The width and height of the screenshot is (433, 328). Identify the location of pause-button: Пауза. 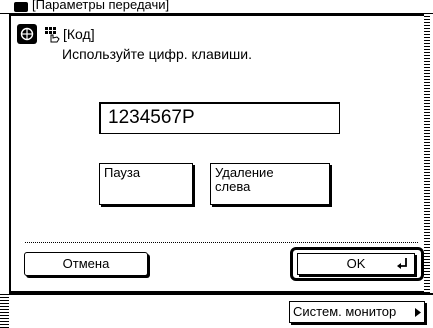
(146, 184).